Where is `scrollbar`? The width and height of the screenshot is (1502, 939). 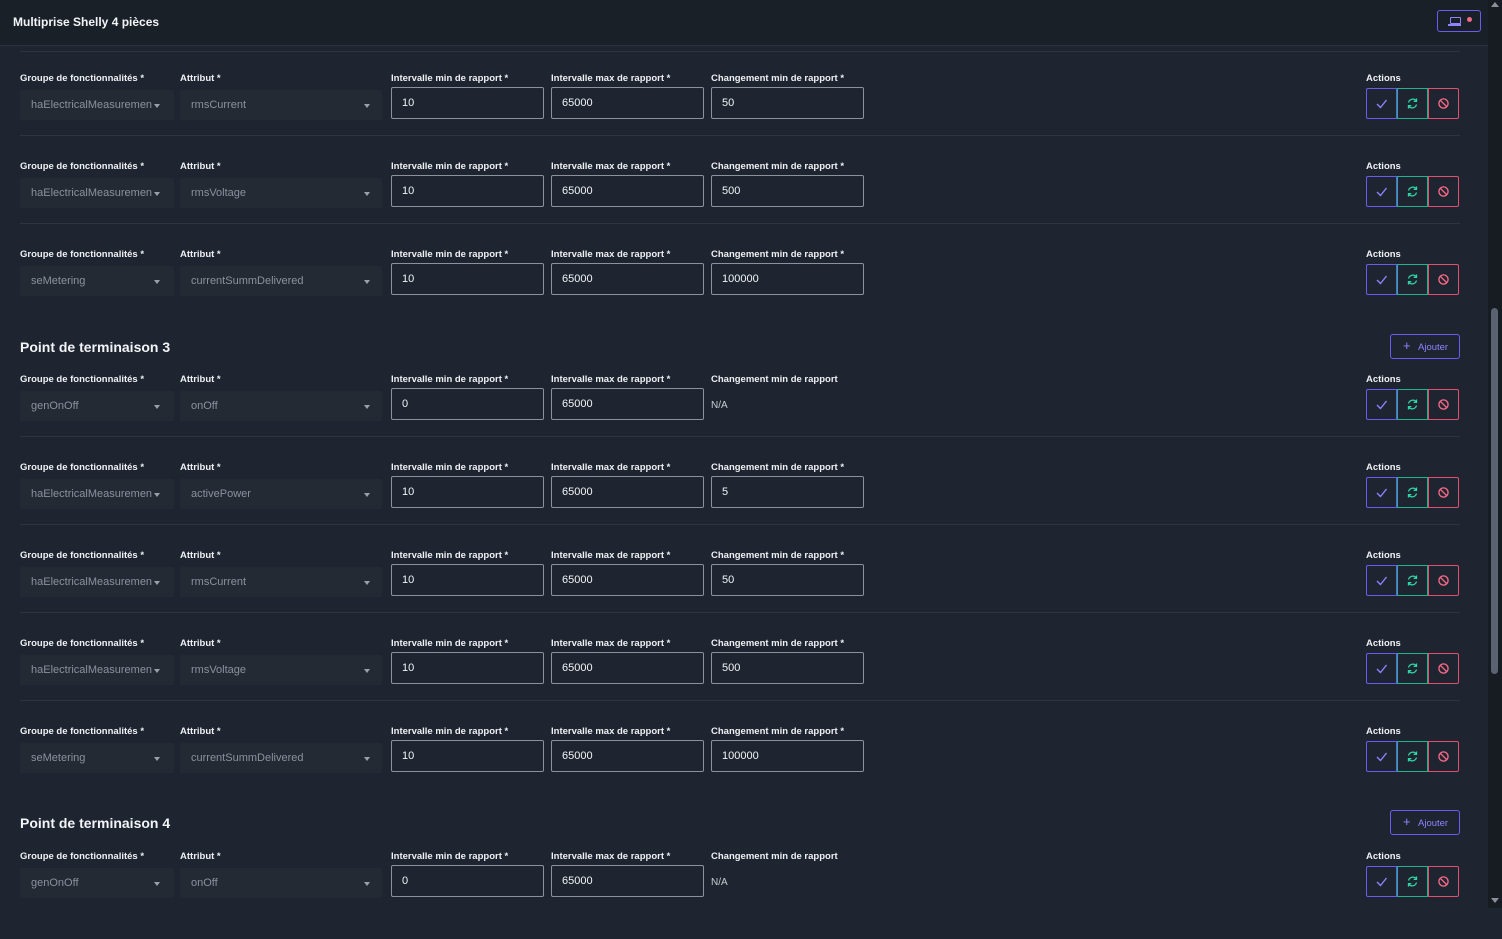
scrollbar is located at coordinates (1495, 454).